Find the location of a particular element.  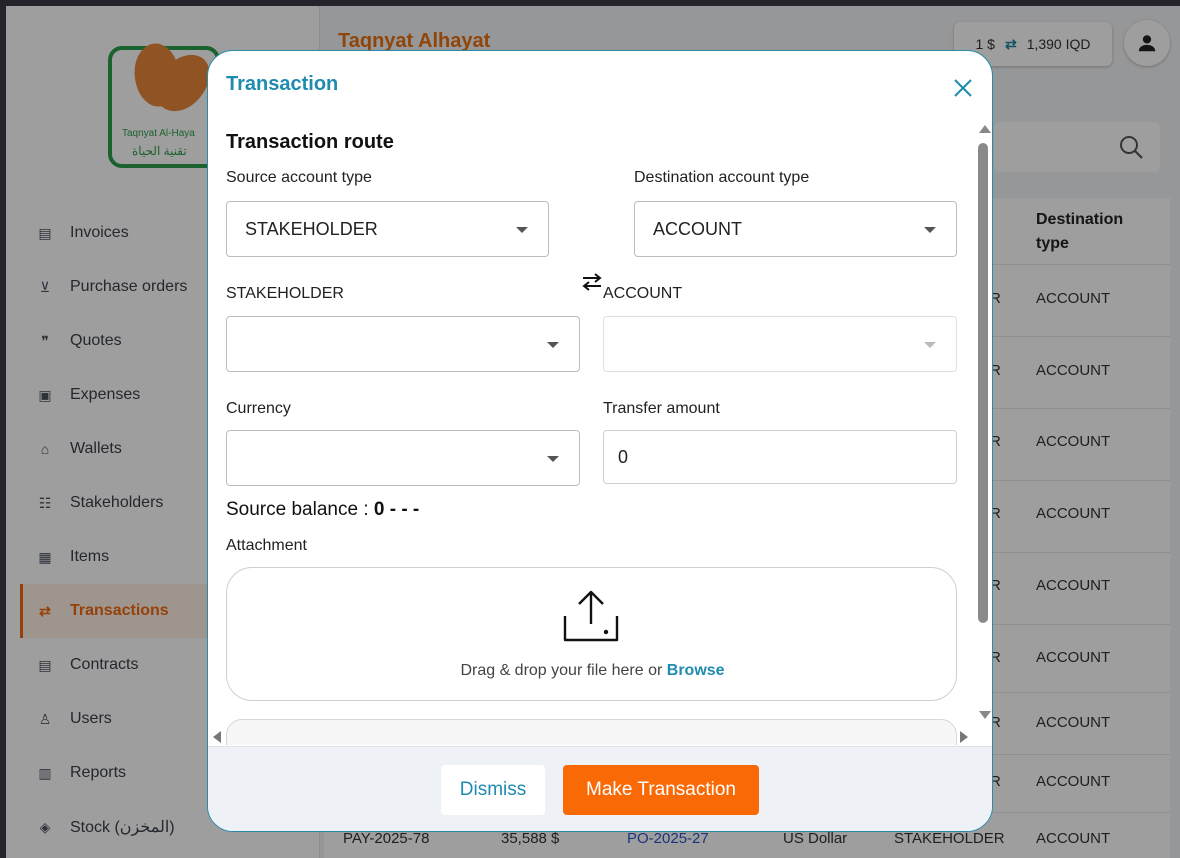

stakeholder-select is located at coordinates (403, 344).